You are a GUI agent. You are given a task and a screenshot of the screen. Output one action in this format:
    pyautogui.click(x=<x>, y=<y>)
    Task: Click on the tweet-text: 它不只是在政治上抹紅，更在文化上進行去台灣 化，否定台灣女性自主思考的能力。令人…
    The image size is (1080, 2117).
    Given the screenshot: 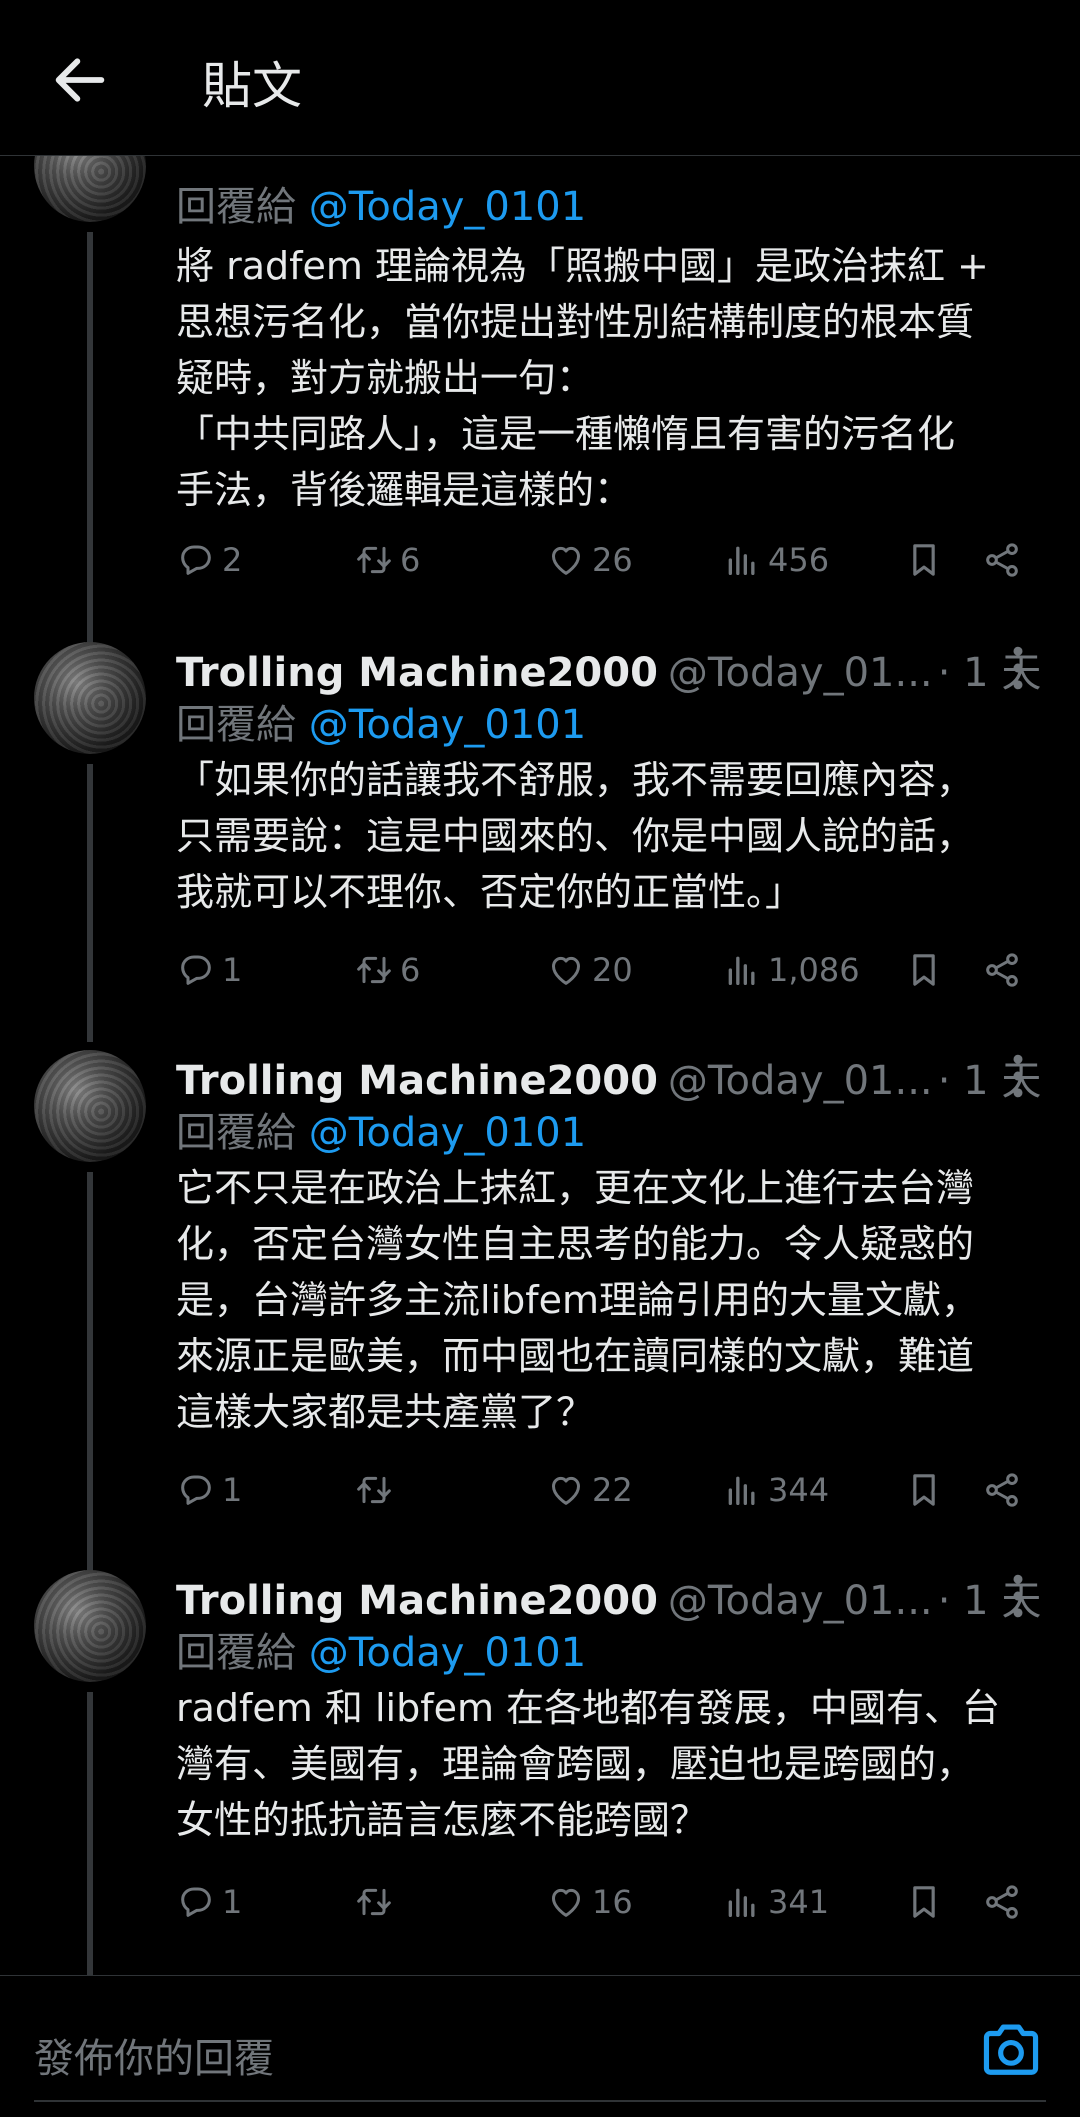 What is the action you would take?
    pyautogui.click(x=578, y=1300)
    